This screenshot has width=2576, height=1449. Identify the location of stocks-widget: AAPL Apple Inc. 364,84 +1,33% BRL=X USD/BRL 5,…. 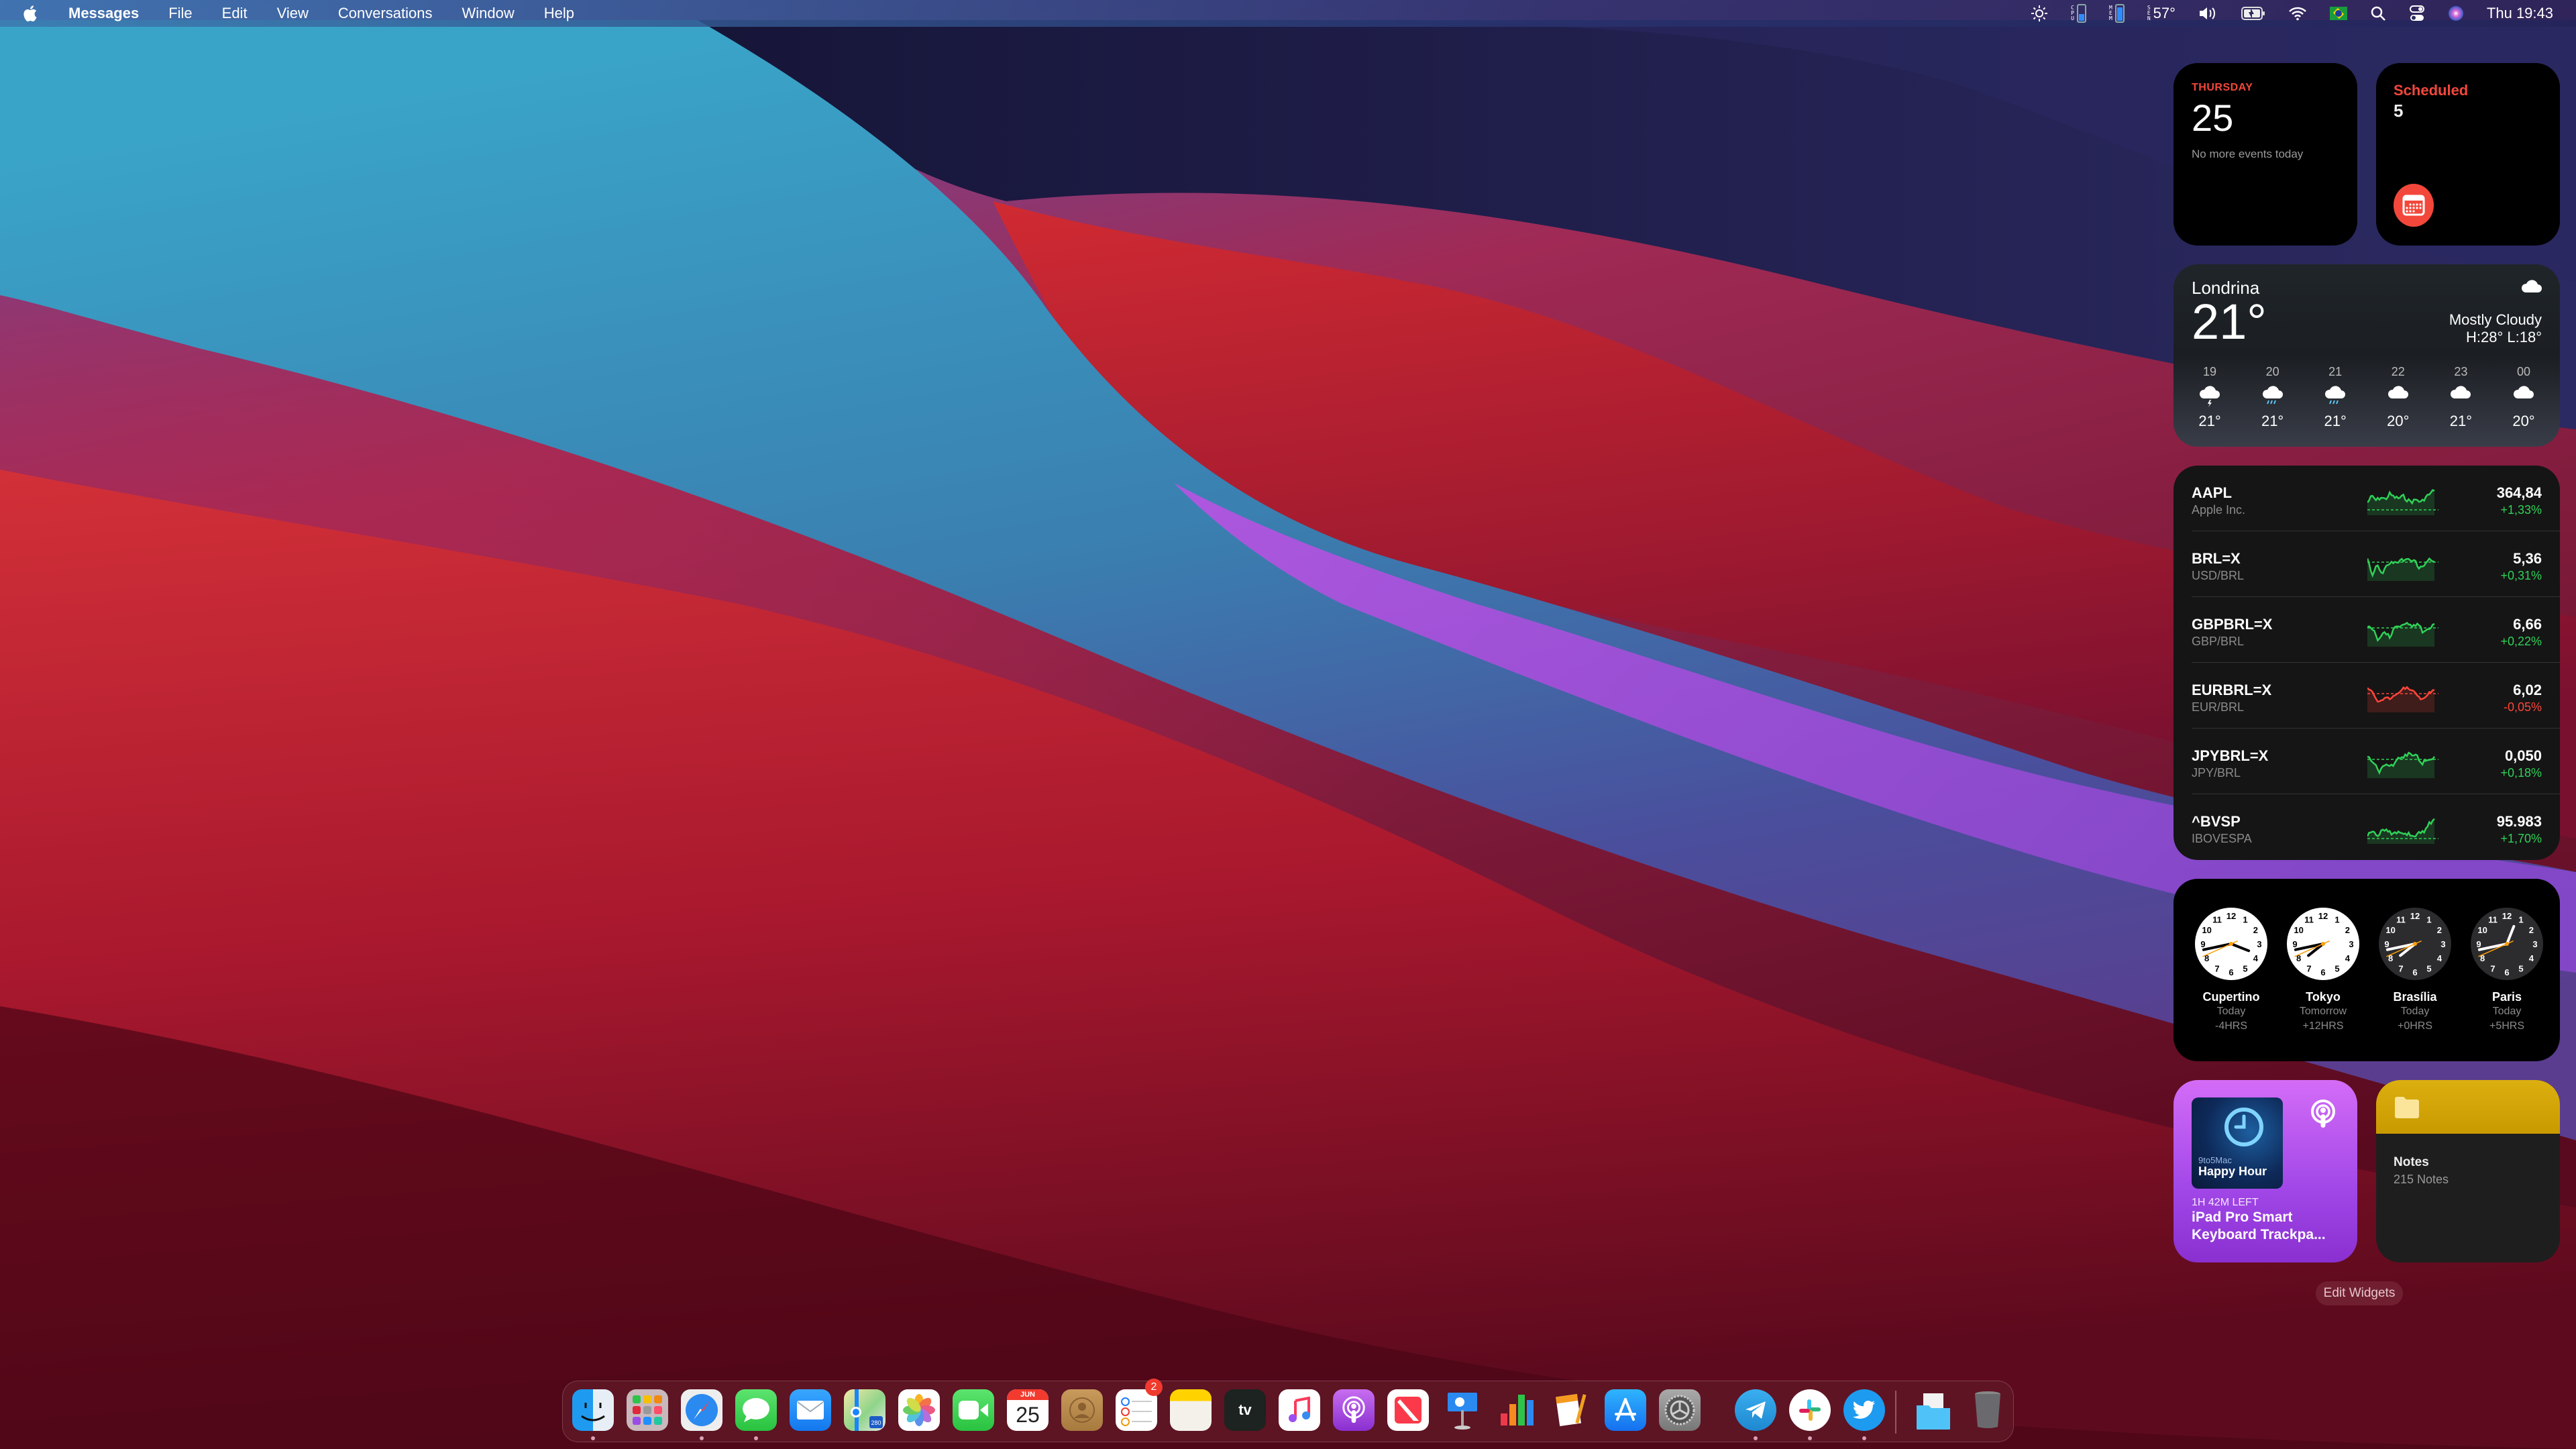
(2367, 663).